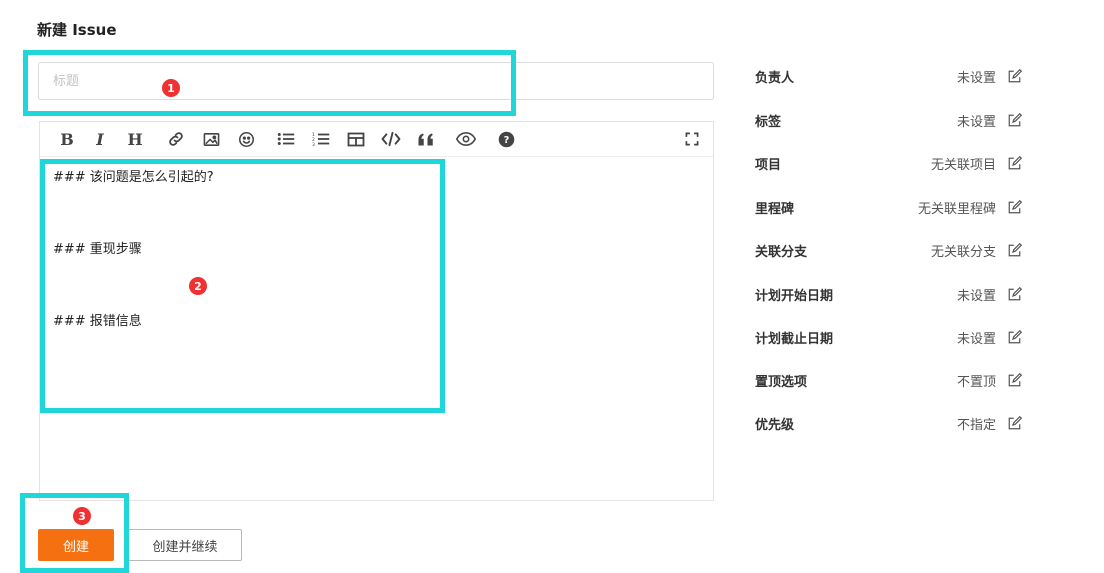 The image size is (1104, 573). Describe the element at coordinates (313, 135) in the screenshot. I see `svg-text: 1` at that location.